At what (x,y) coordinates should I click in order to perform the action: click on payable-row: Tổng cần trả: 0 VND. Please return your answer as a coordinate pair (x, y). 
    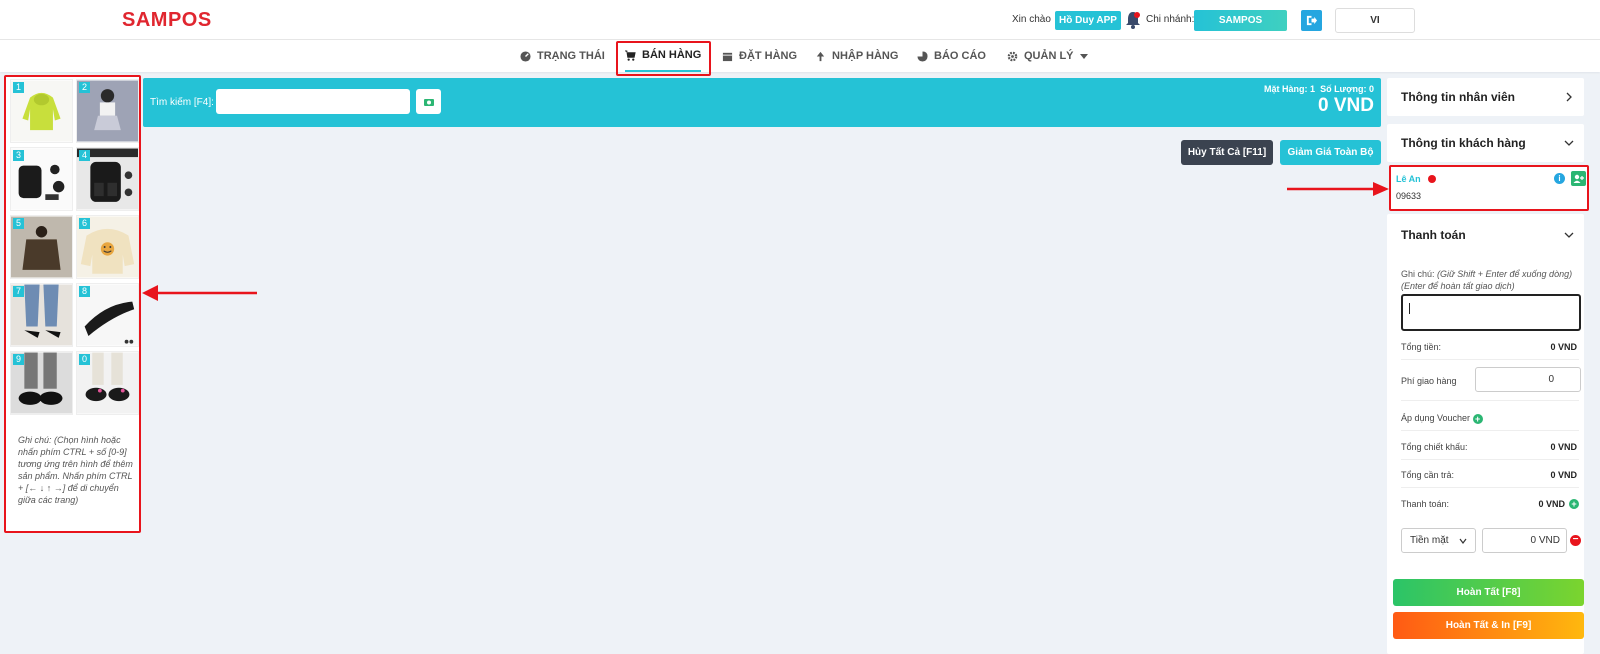
    Looking at the image, I should click on (1490, 475).